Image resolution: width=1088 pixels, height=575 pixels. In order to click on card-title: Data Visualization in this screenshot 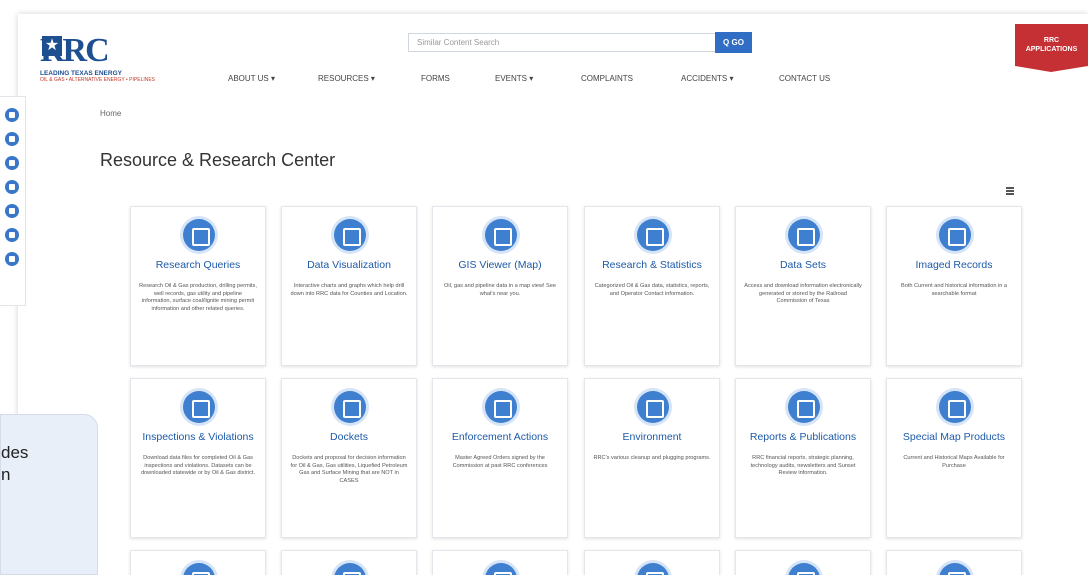, I will do `click(349, 265)`.